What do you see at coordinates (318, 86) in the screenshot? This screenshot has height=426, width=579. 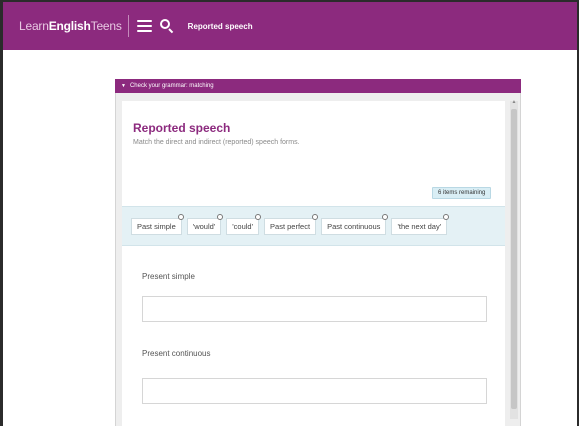 I see `exercise-section-header: ▼ Check your grammar: matching` at bounding box center [318, 86].